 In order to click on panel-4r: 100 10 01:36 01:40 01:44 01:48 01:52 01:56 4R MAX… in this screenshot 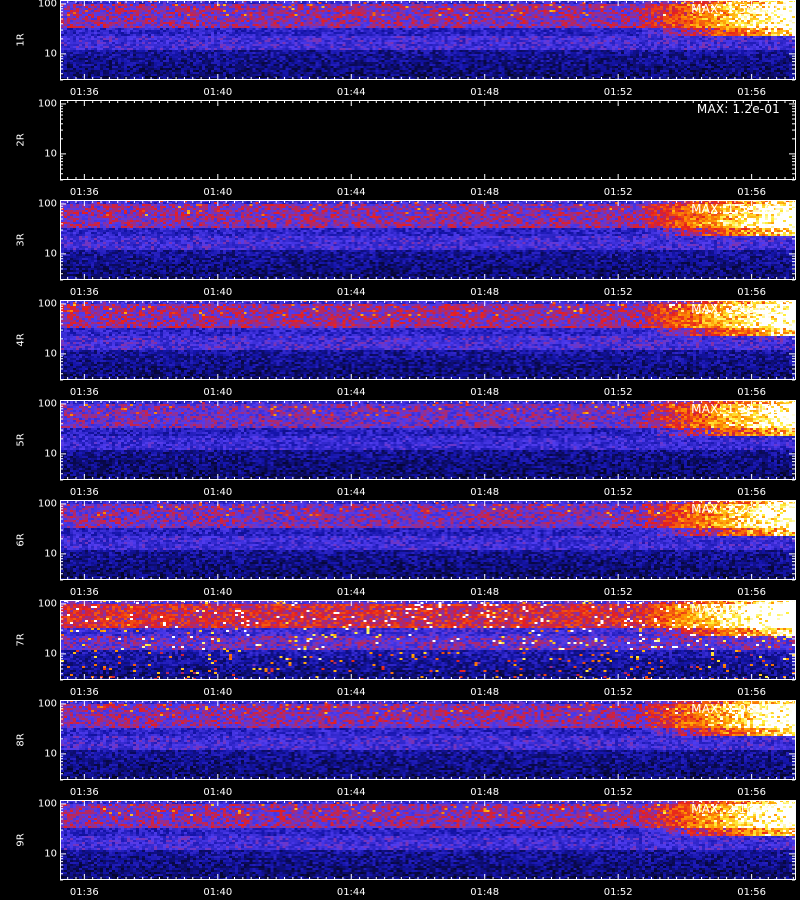, I will do `click(400, 349)`.